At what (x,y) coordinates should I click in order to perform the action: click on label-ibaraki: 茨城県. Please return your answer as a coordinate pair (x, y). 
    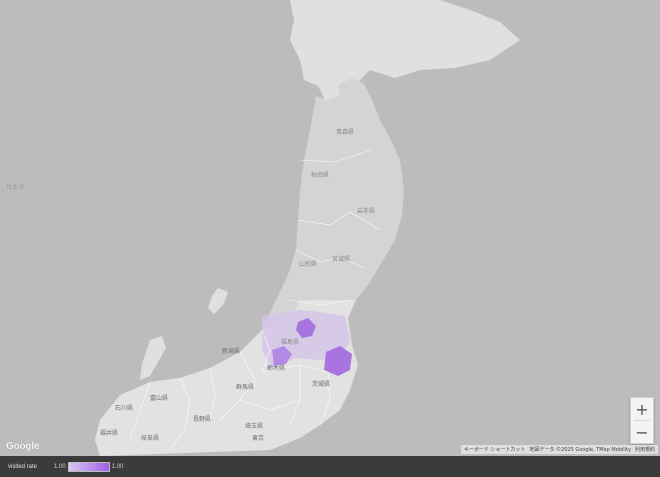
    Looking at the image, I should click on (321, 384).